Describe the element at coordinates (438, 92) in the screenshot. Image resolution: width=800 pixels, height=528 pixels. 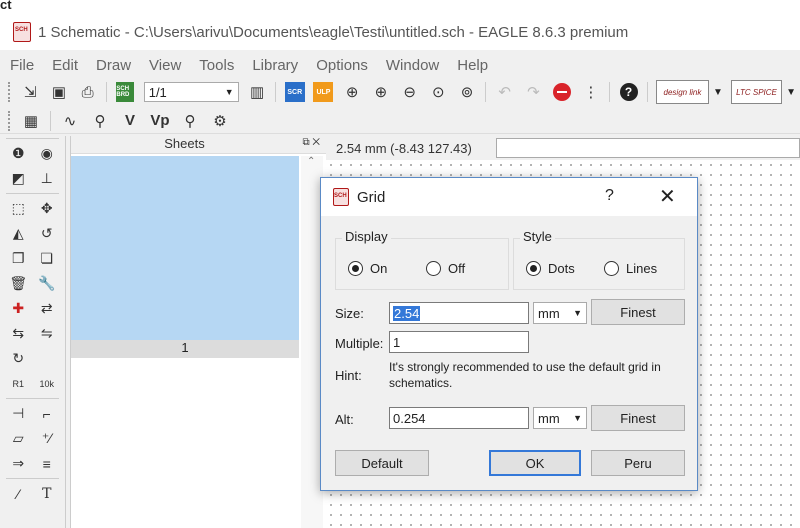
I see `zoom-redraw-icon: ⊙` at that location.